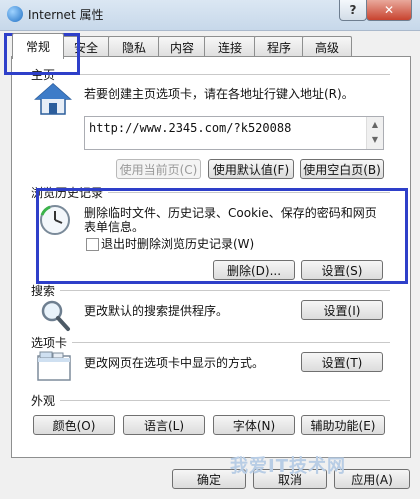 The width and height of the screenshot is (420, 499). I want to click on homepage-url-input: http://www.2345.com/?k520088 ▲ ▼, so click(234, 133).